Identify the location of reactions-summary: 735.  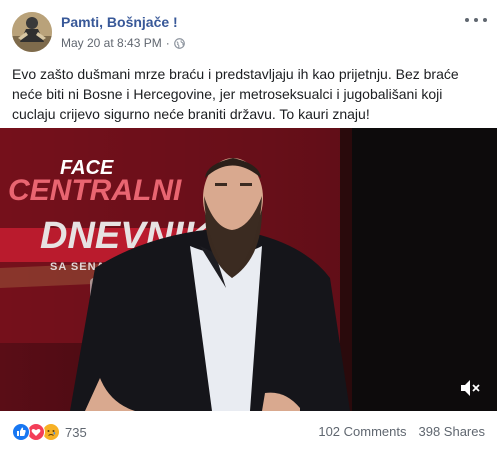
(49, 432).